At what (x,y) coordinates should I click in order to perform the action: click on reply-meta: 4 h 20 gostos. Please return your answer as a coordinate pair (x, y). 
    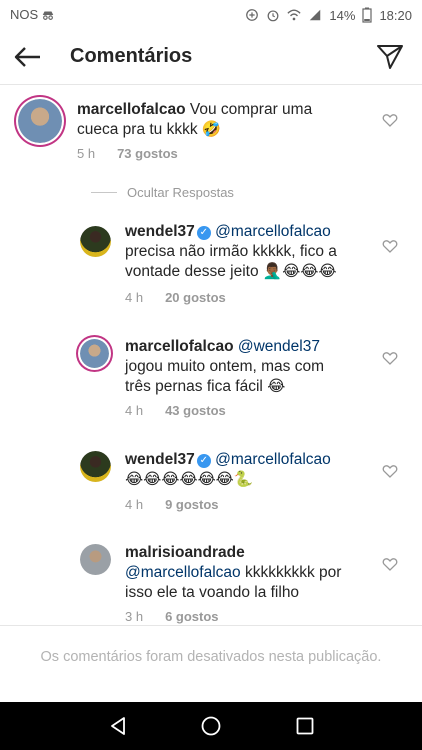
    Looking at the image, I should click on (175, 297).